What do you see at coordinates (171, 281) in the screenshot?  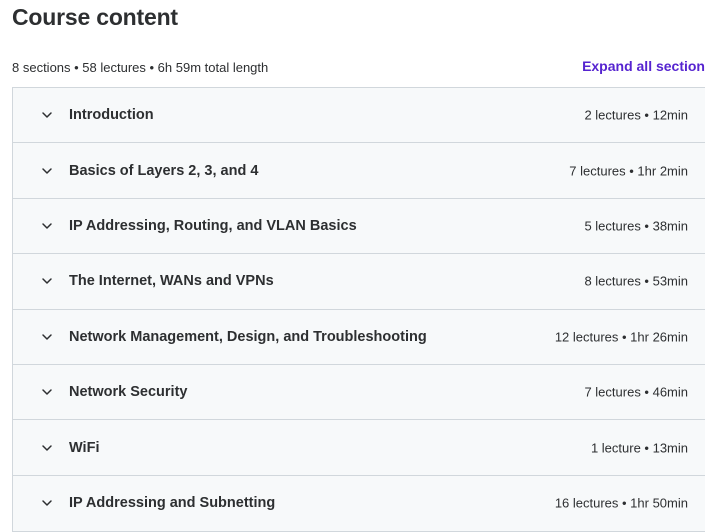 I see `section-title: The Internet, WANs and VPNs` at bounding box center [171, 281].